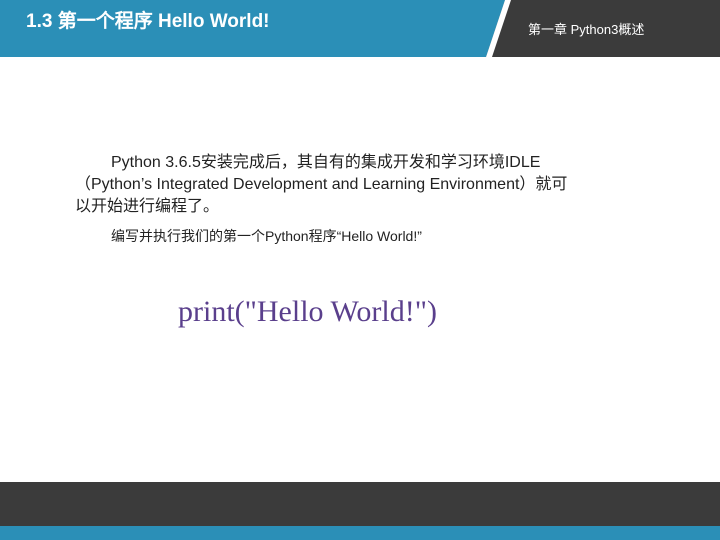  I want to click on instruction-text: 编写并执行我们的第一个Python程序“Hello World!”, so click(266, 236).